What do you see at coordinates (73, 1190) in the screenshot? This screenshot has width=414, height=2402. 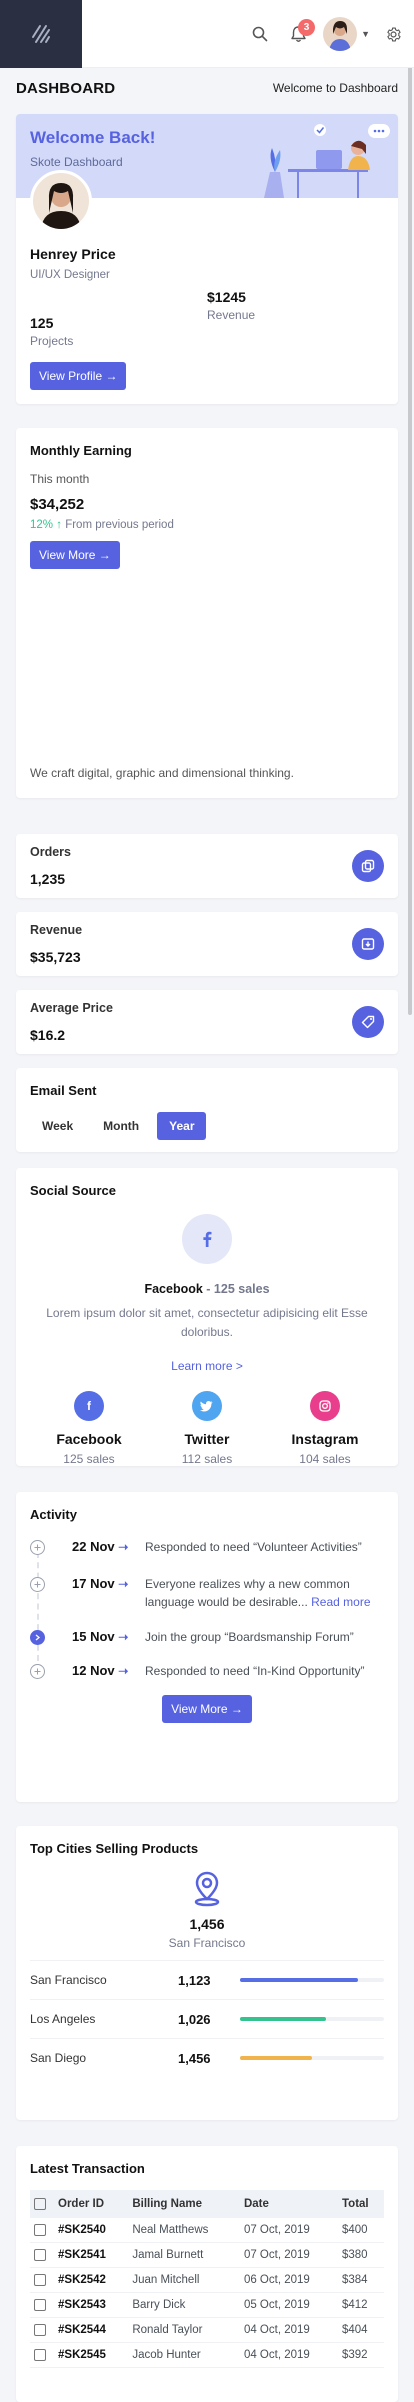 I see `social-source-title: Social Source` at bounding box center [73, 1190].